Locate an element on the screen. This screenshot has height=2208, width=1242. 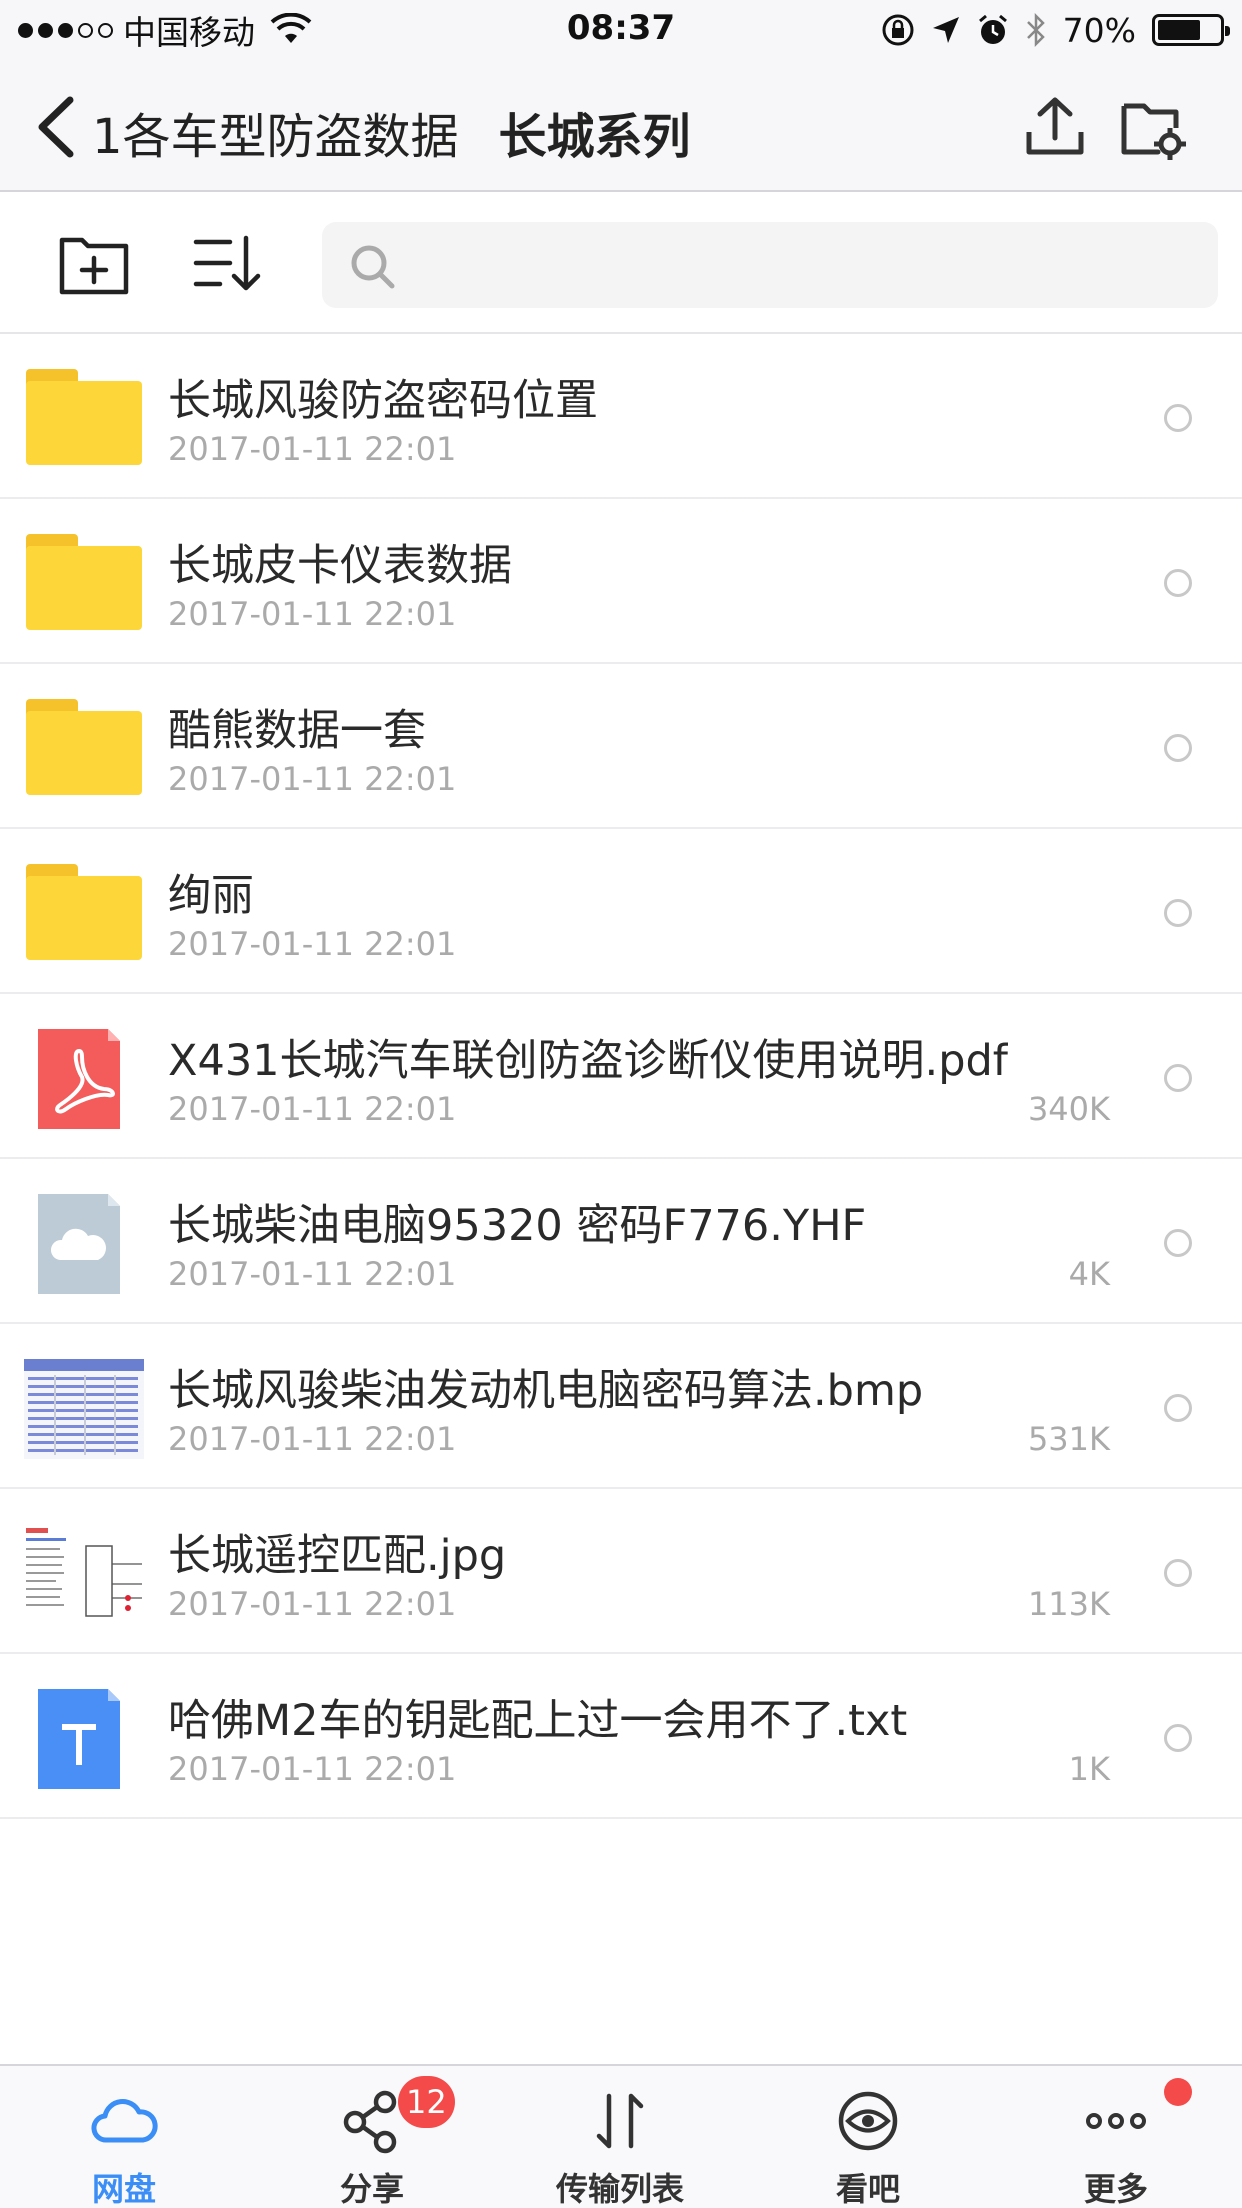
tab-netdisk: 网盘 is located at coordinates (124, 2137).